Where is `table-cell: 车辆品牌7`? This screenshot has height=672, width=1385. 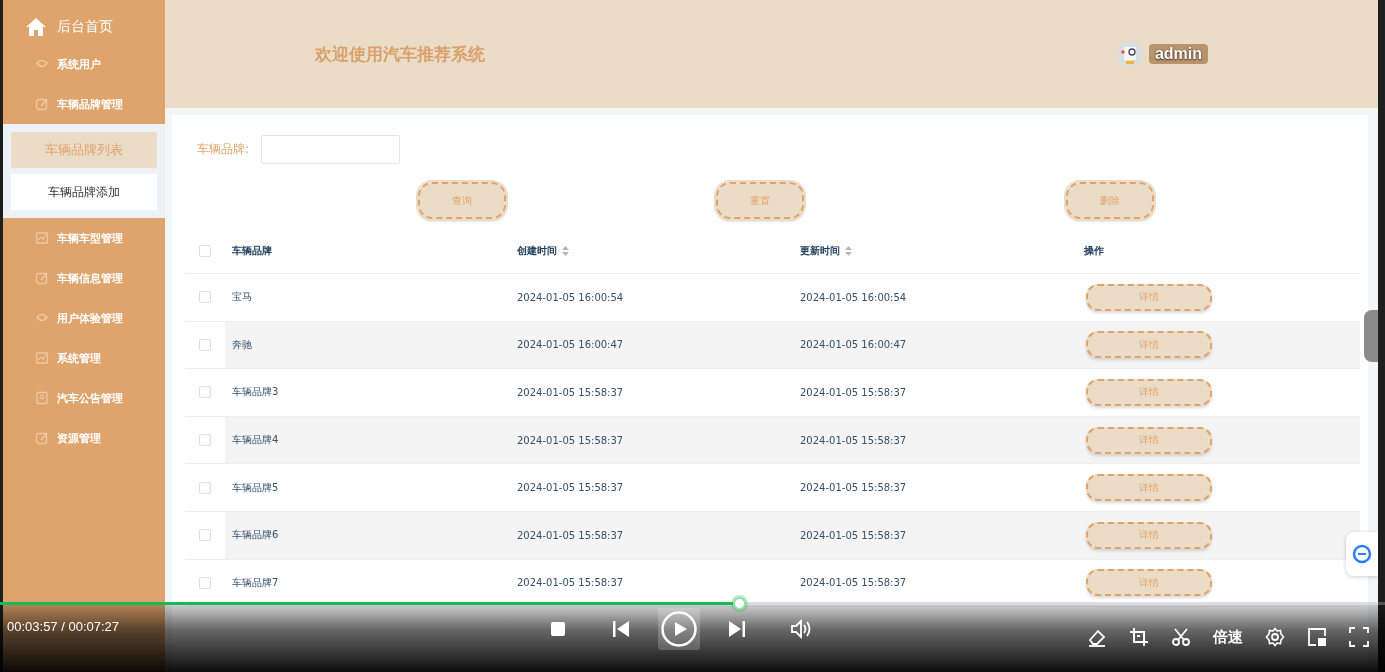
table-cell: 车辆品牌7 is located at coordinates (255, 582).